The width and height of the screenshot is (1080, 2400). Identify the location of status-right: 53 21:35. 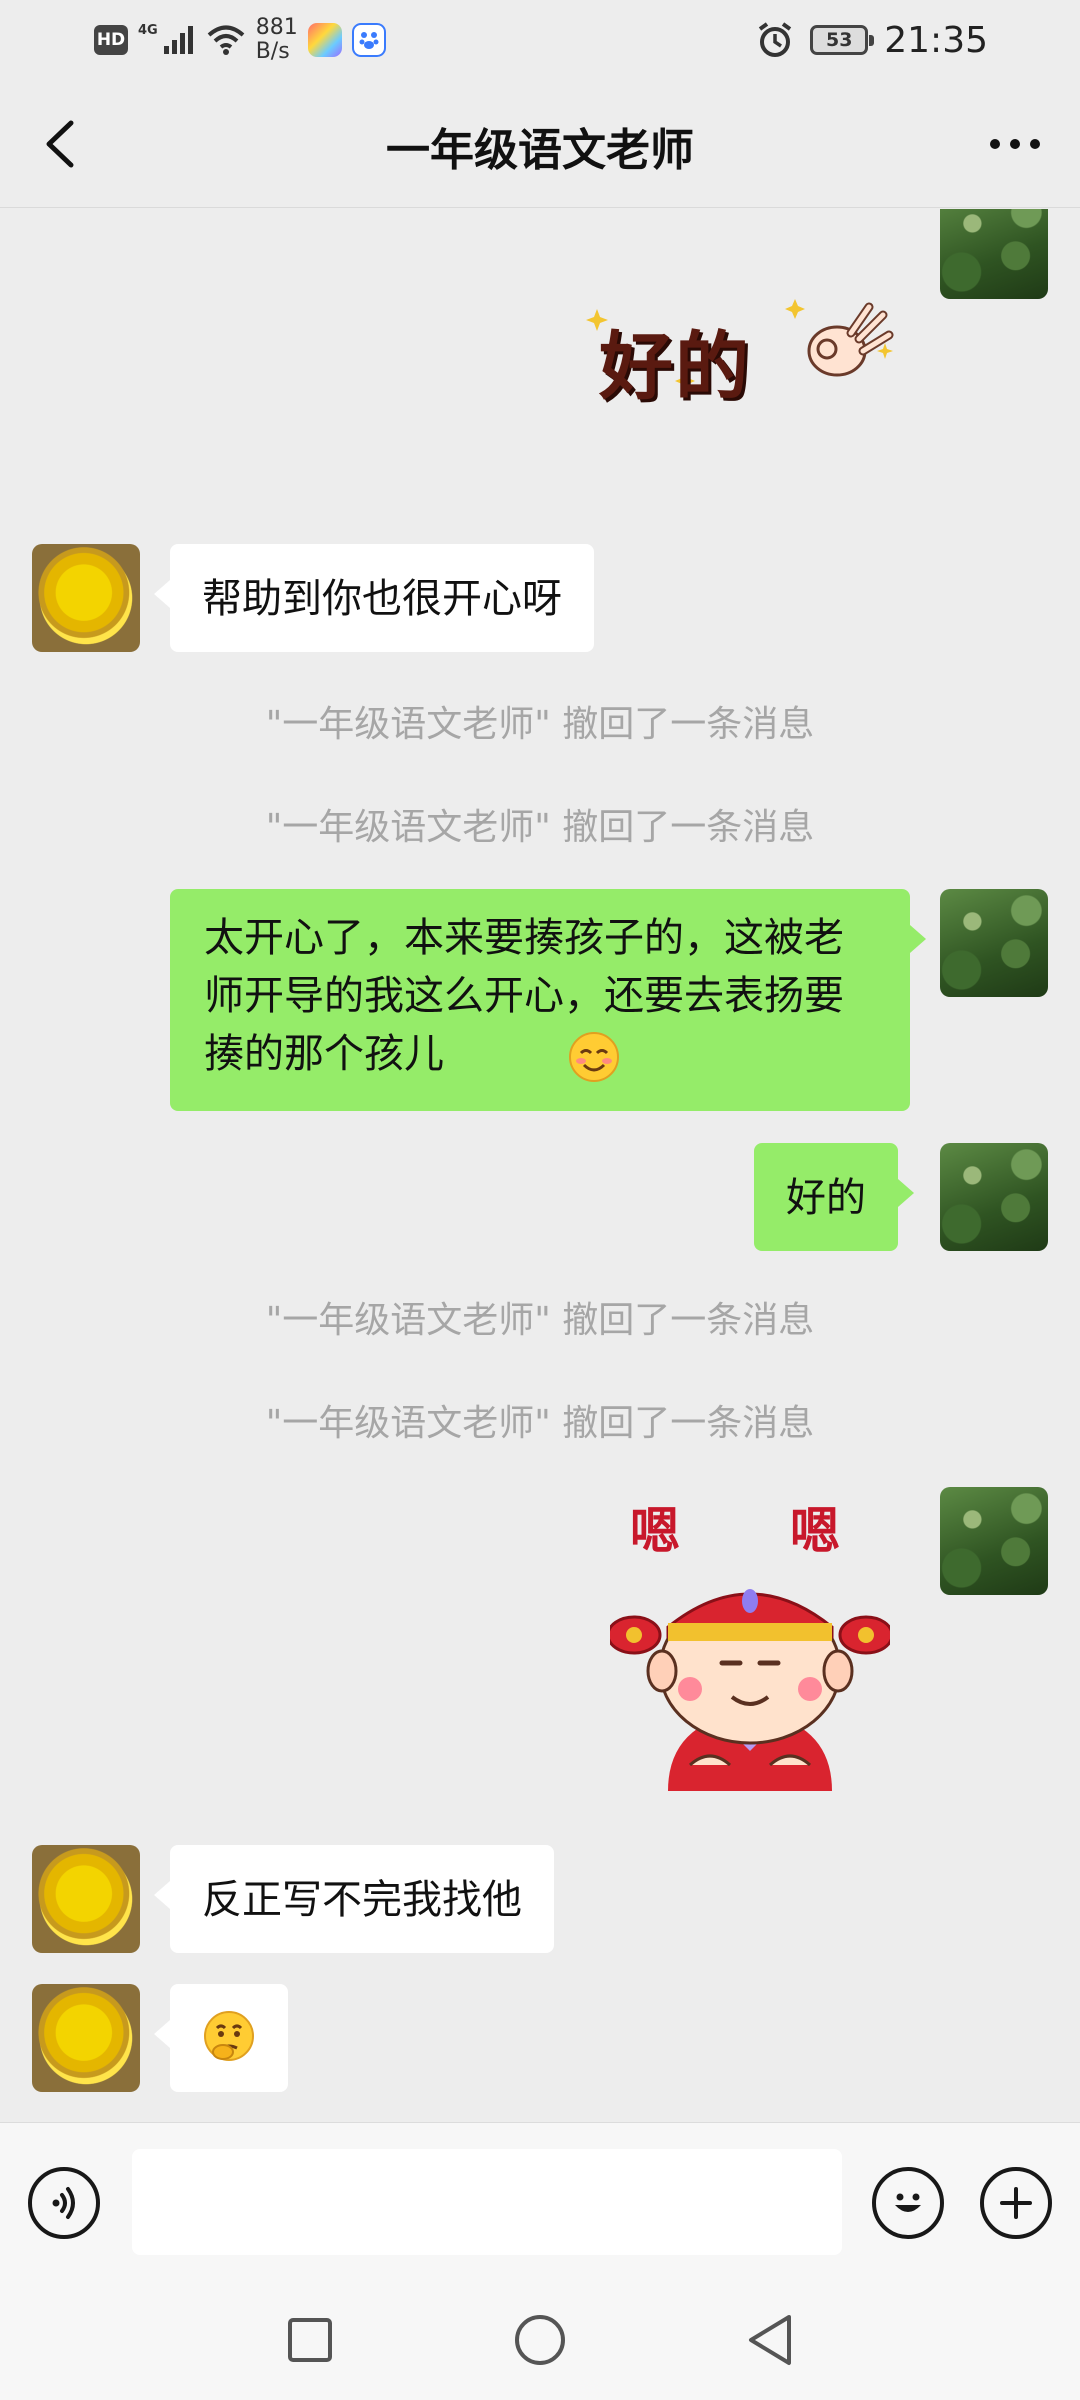
(872, 40).